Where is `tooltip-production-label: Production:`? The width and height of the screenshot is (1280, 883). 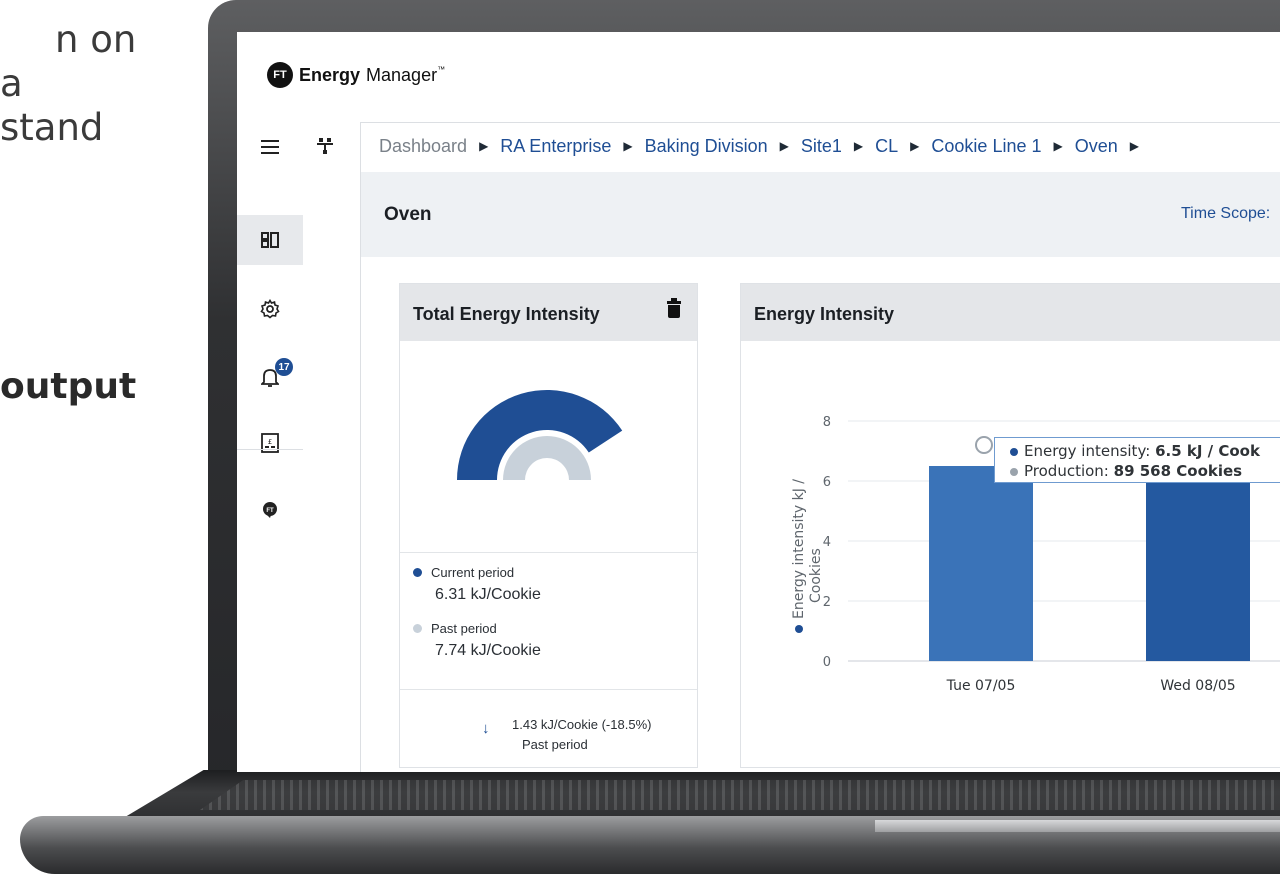
tooltip-production-label: Production: is located at coordinates (1066, 471).